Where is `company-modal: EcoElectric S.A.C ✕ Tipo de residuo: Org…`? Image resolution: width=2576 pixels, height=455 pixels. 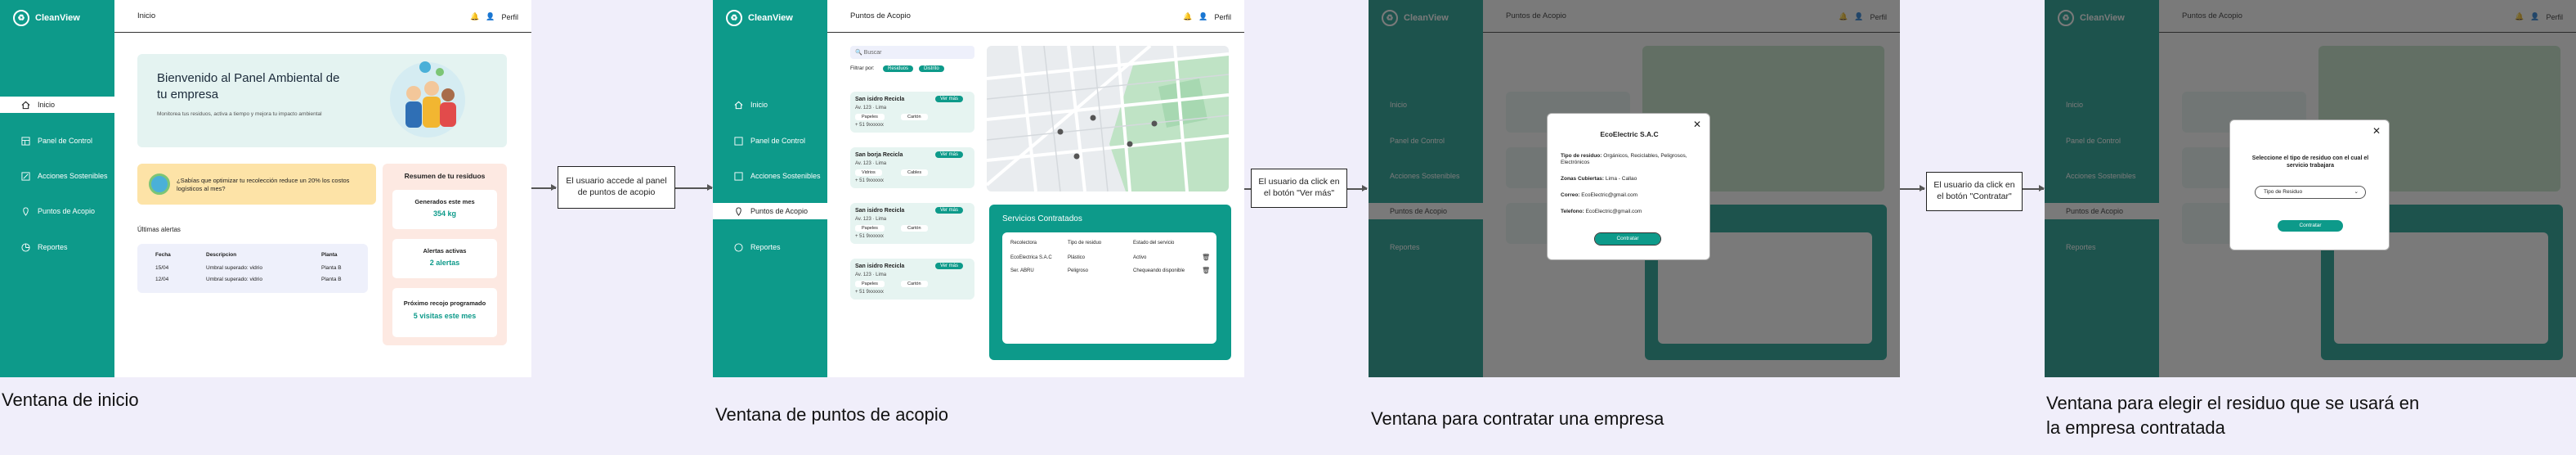 company-modal: EcoElectric S.A.C ✕ Tipo de residuo: Org… is located at coordinates (1629, 187).